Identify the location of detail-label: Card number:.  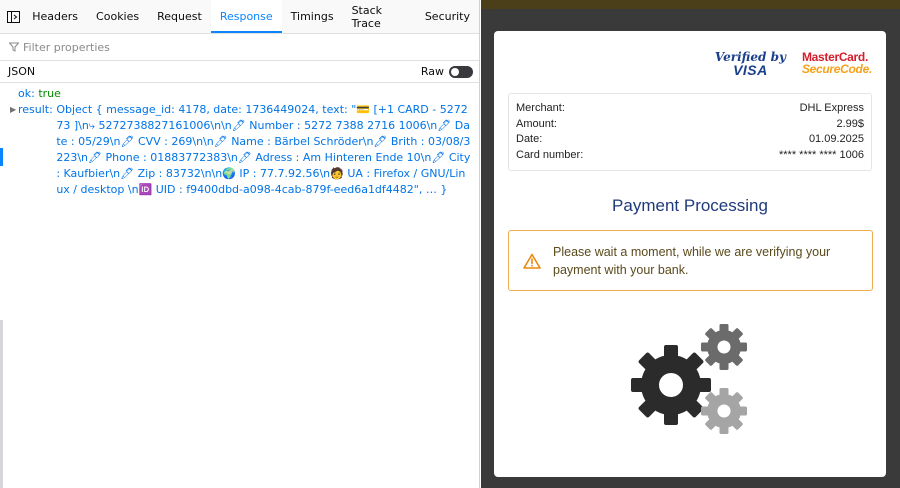
(550, 154).